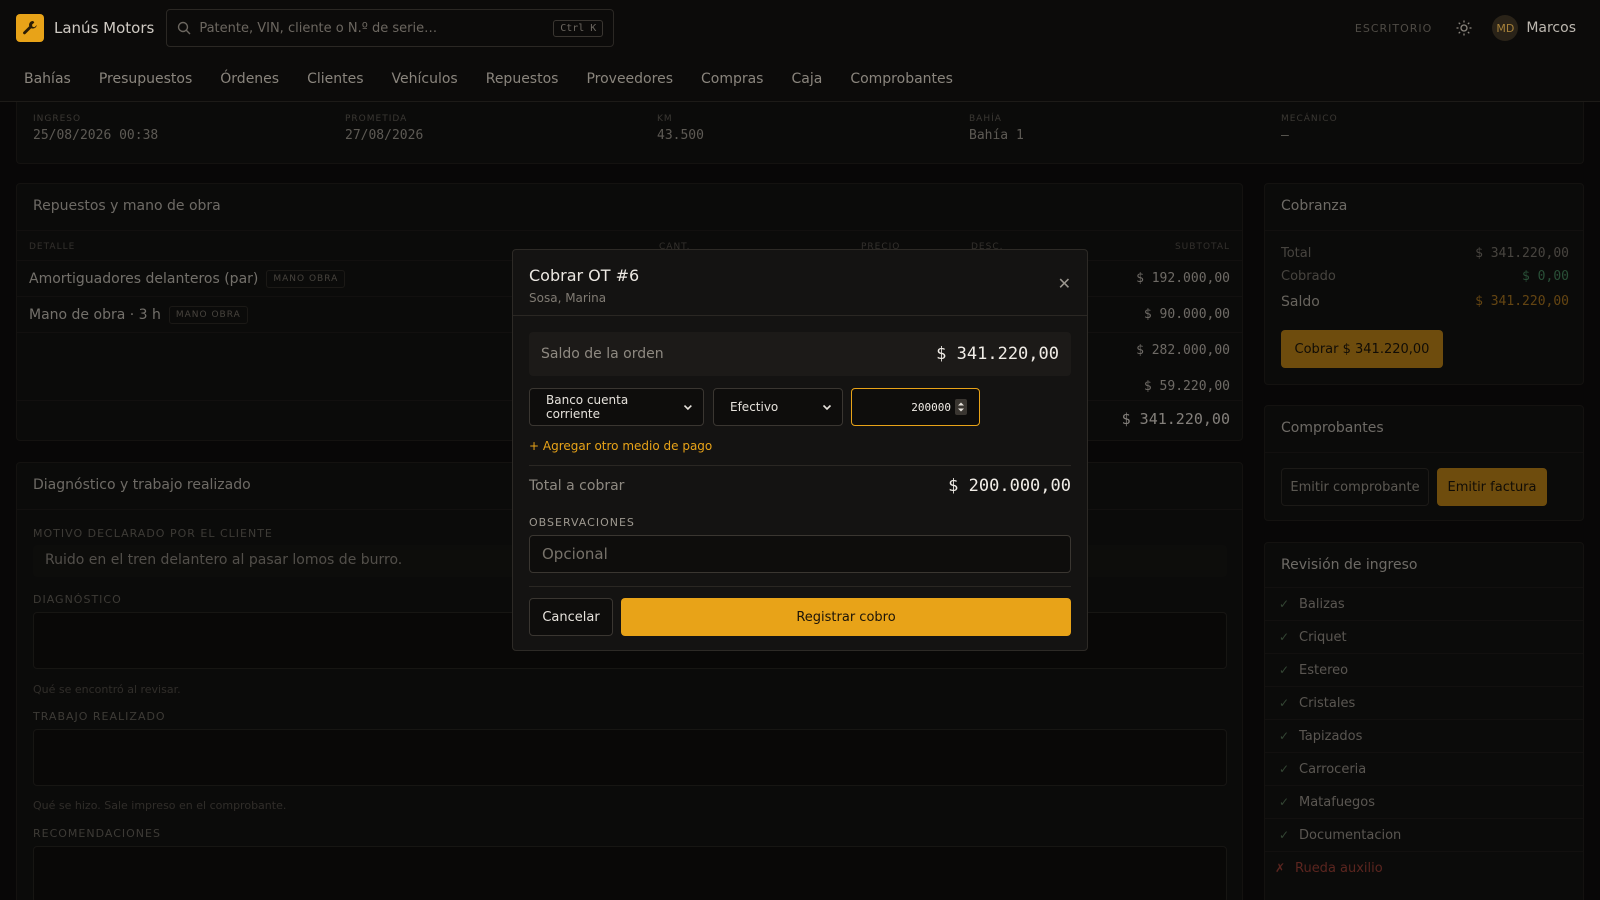 The height and width of the screenshot is (900, 1600). Describe the element at coordinates (335, 79) in the screenshot. I see `nav-clientes: Clientes` at that location.